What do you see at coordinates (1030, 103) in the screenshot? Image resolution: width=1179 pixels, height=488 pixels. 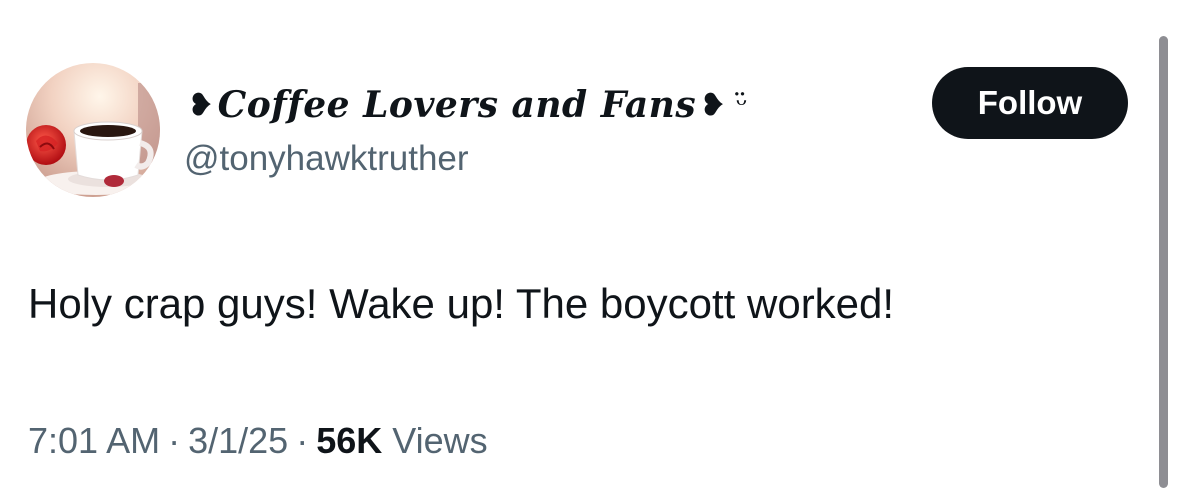 I see `follow-button: Follow` at bounding box center [1030, 103].